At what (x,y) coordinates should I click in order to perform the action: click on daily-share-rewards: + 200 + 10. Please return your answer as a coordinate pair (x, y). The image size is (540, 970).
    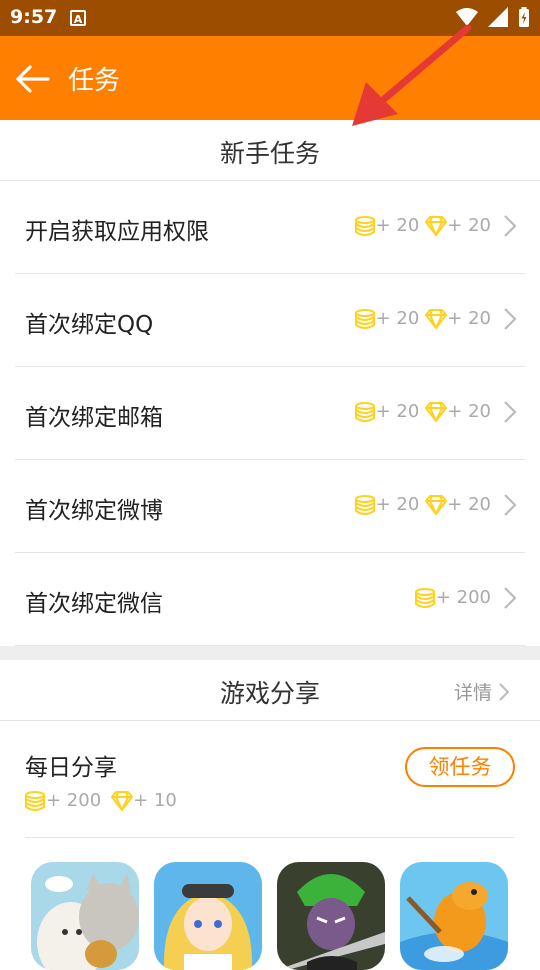
    Looking at the image, I should click on (100, 800).